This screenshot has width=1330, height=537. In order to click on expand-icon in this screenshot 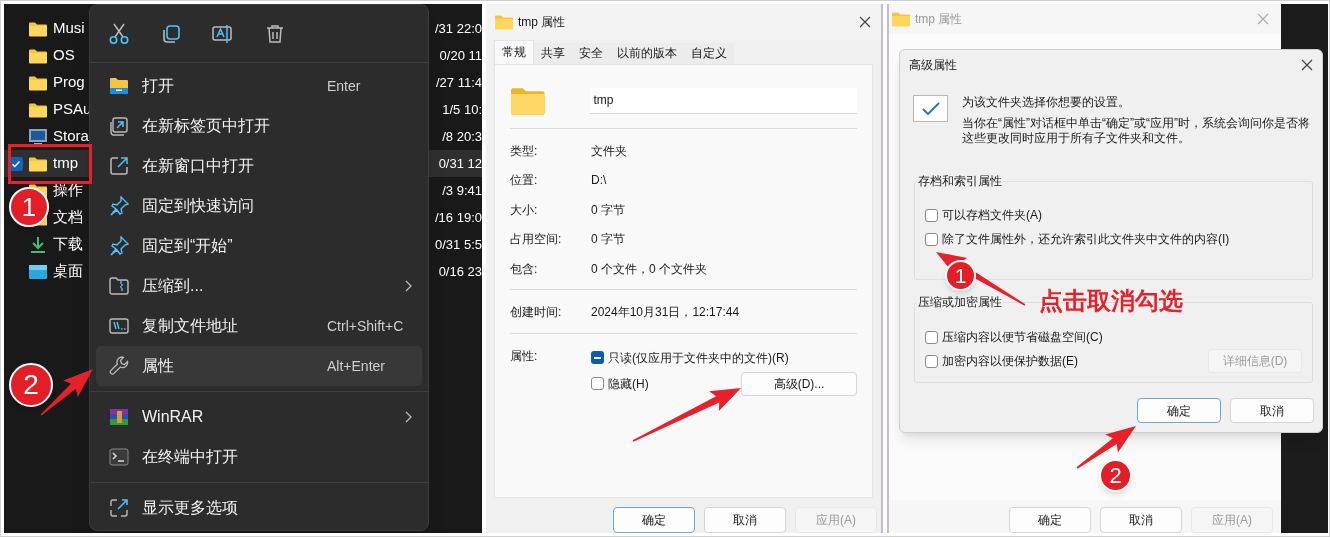, I will do `click(119, 508)`.